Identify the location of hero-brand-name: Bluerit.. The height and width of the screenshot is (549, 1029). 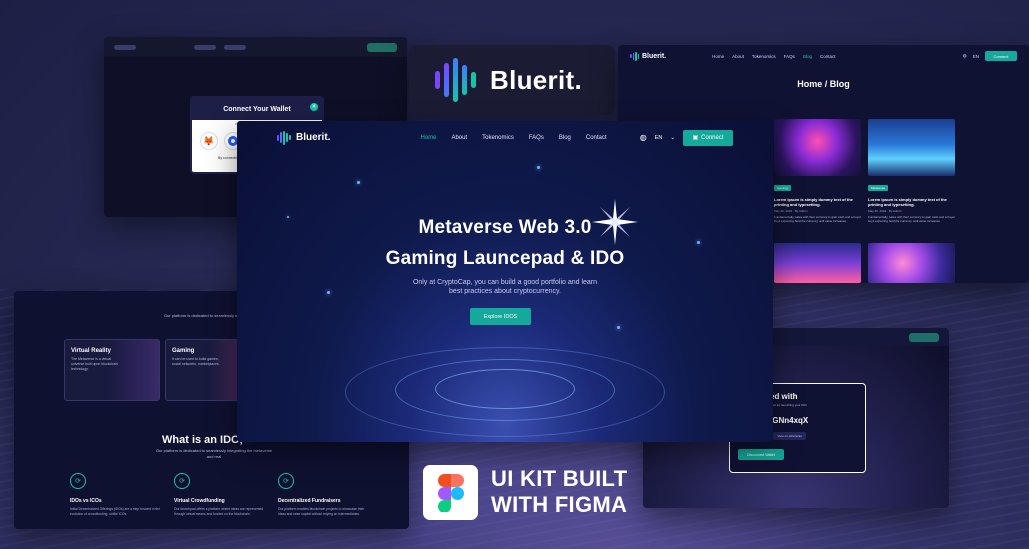
(313, 137).